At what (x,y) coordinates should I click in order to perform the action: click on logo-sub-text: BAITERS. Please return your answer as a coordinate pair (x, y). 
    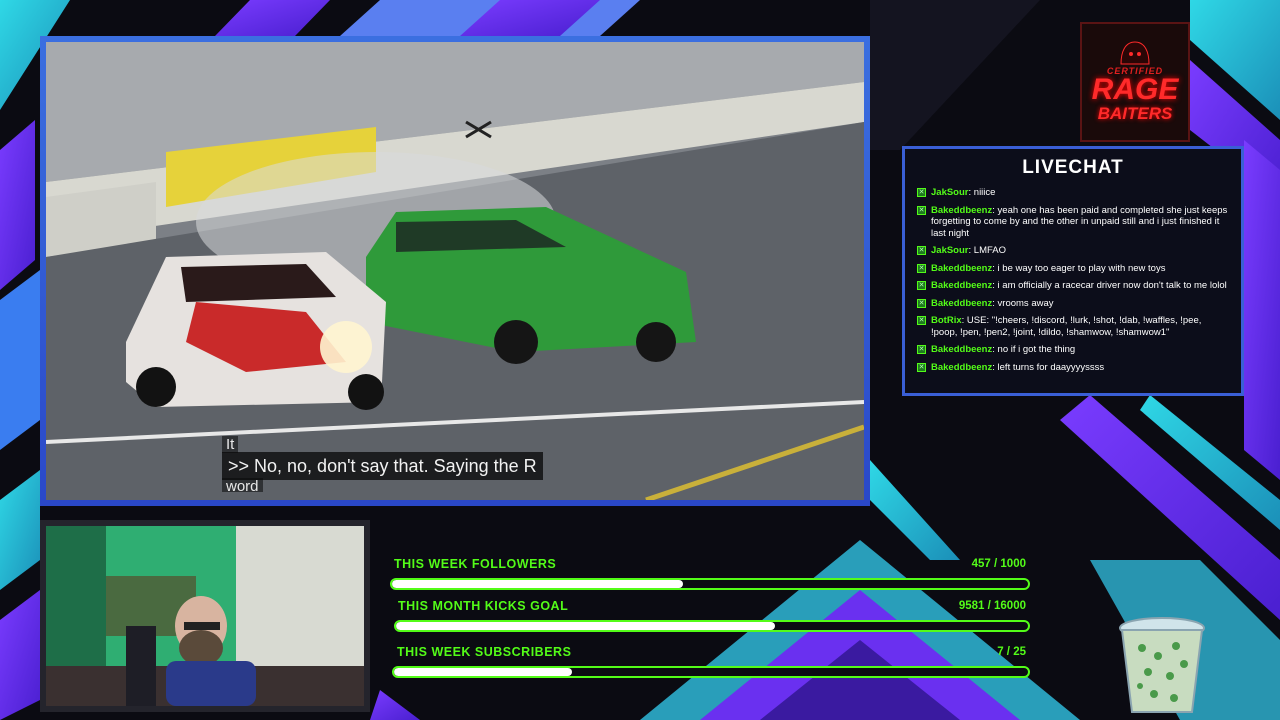
    Looking at the image, I should click on (1135, 113).